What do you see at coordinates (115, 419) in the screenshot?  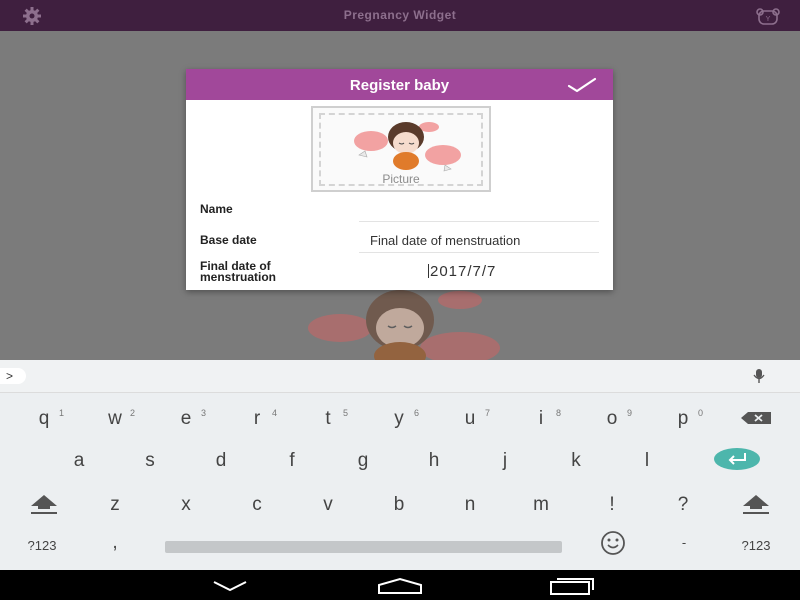 I see `key-w: w2` at bounding box center [115, 419].